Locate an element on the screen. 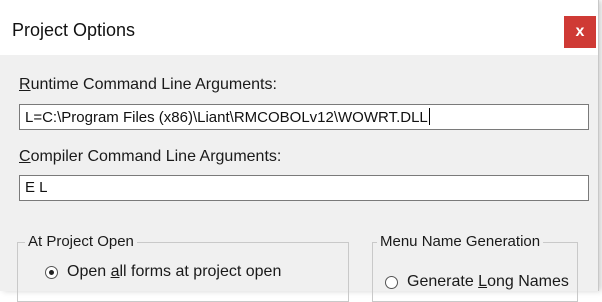 The width and height of the screenshot is (602, 302). runtime-args-label: Runtime Command Line Arguments: is located at coordinates (148, 84).